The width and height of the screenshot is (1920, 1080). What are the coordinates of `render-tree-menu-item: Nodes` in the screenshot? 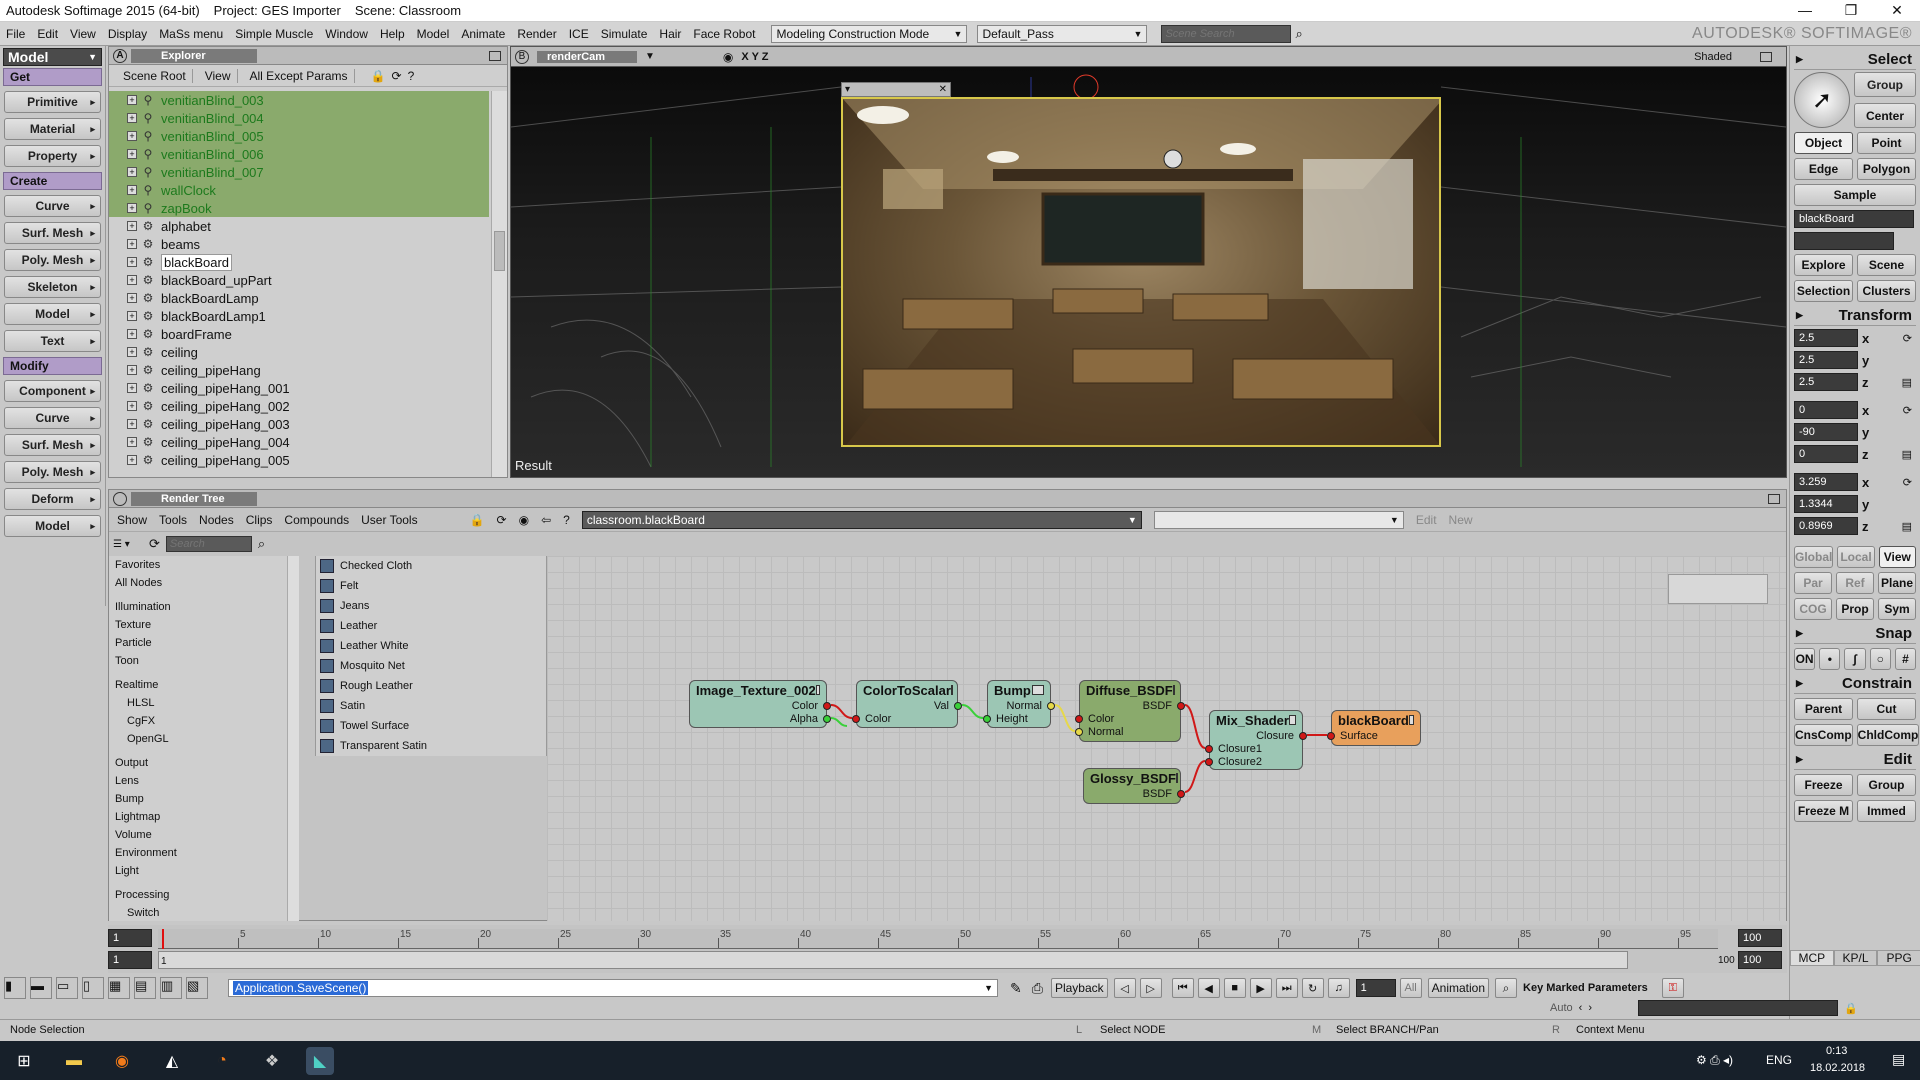 It's located at (216, 520).